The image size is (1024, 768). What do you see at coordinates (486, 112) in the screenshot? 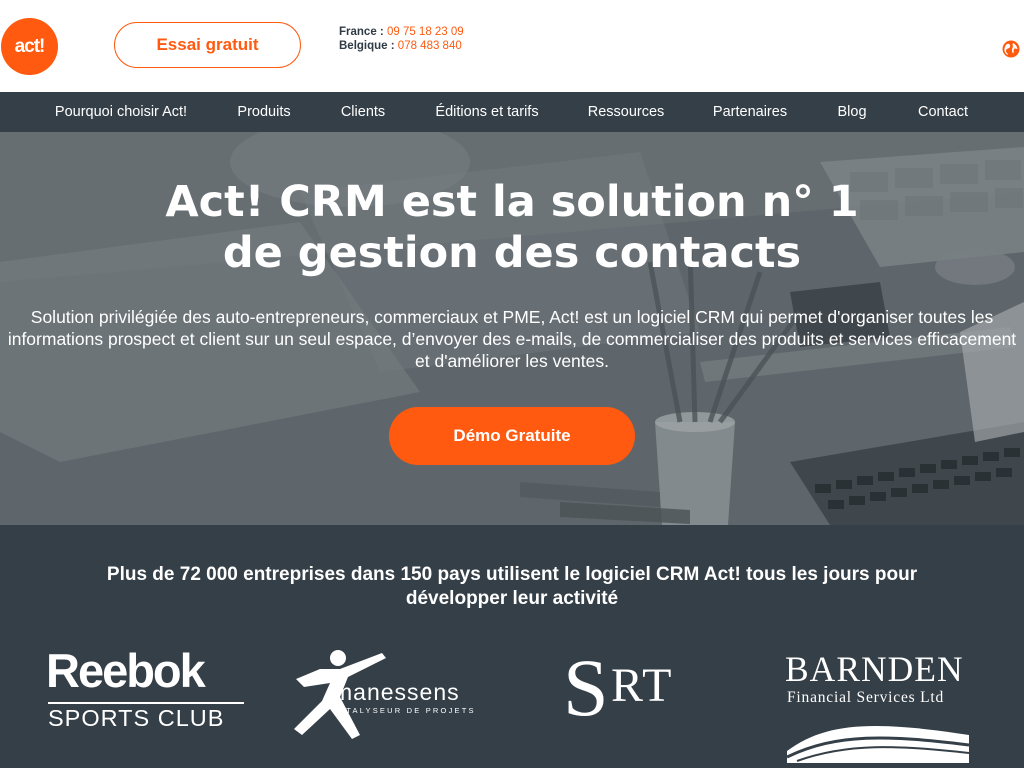
I see `nav-item-editions-pricing: Éditions et tarifs` at bounding box center [486, 112].